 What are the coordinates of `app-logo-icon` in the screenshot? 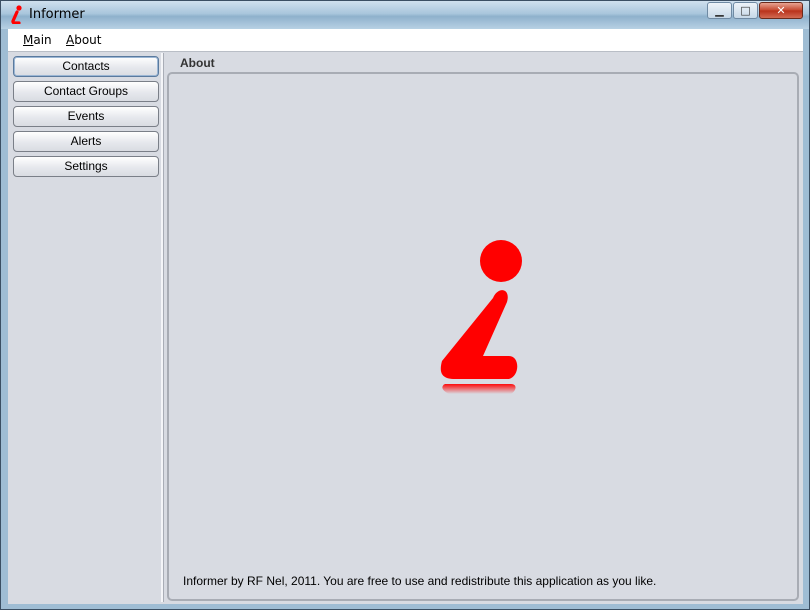 It's located at (16, 14).